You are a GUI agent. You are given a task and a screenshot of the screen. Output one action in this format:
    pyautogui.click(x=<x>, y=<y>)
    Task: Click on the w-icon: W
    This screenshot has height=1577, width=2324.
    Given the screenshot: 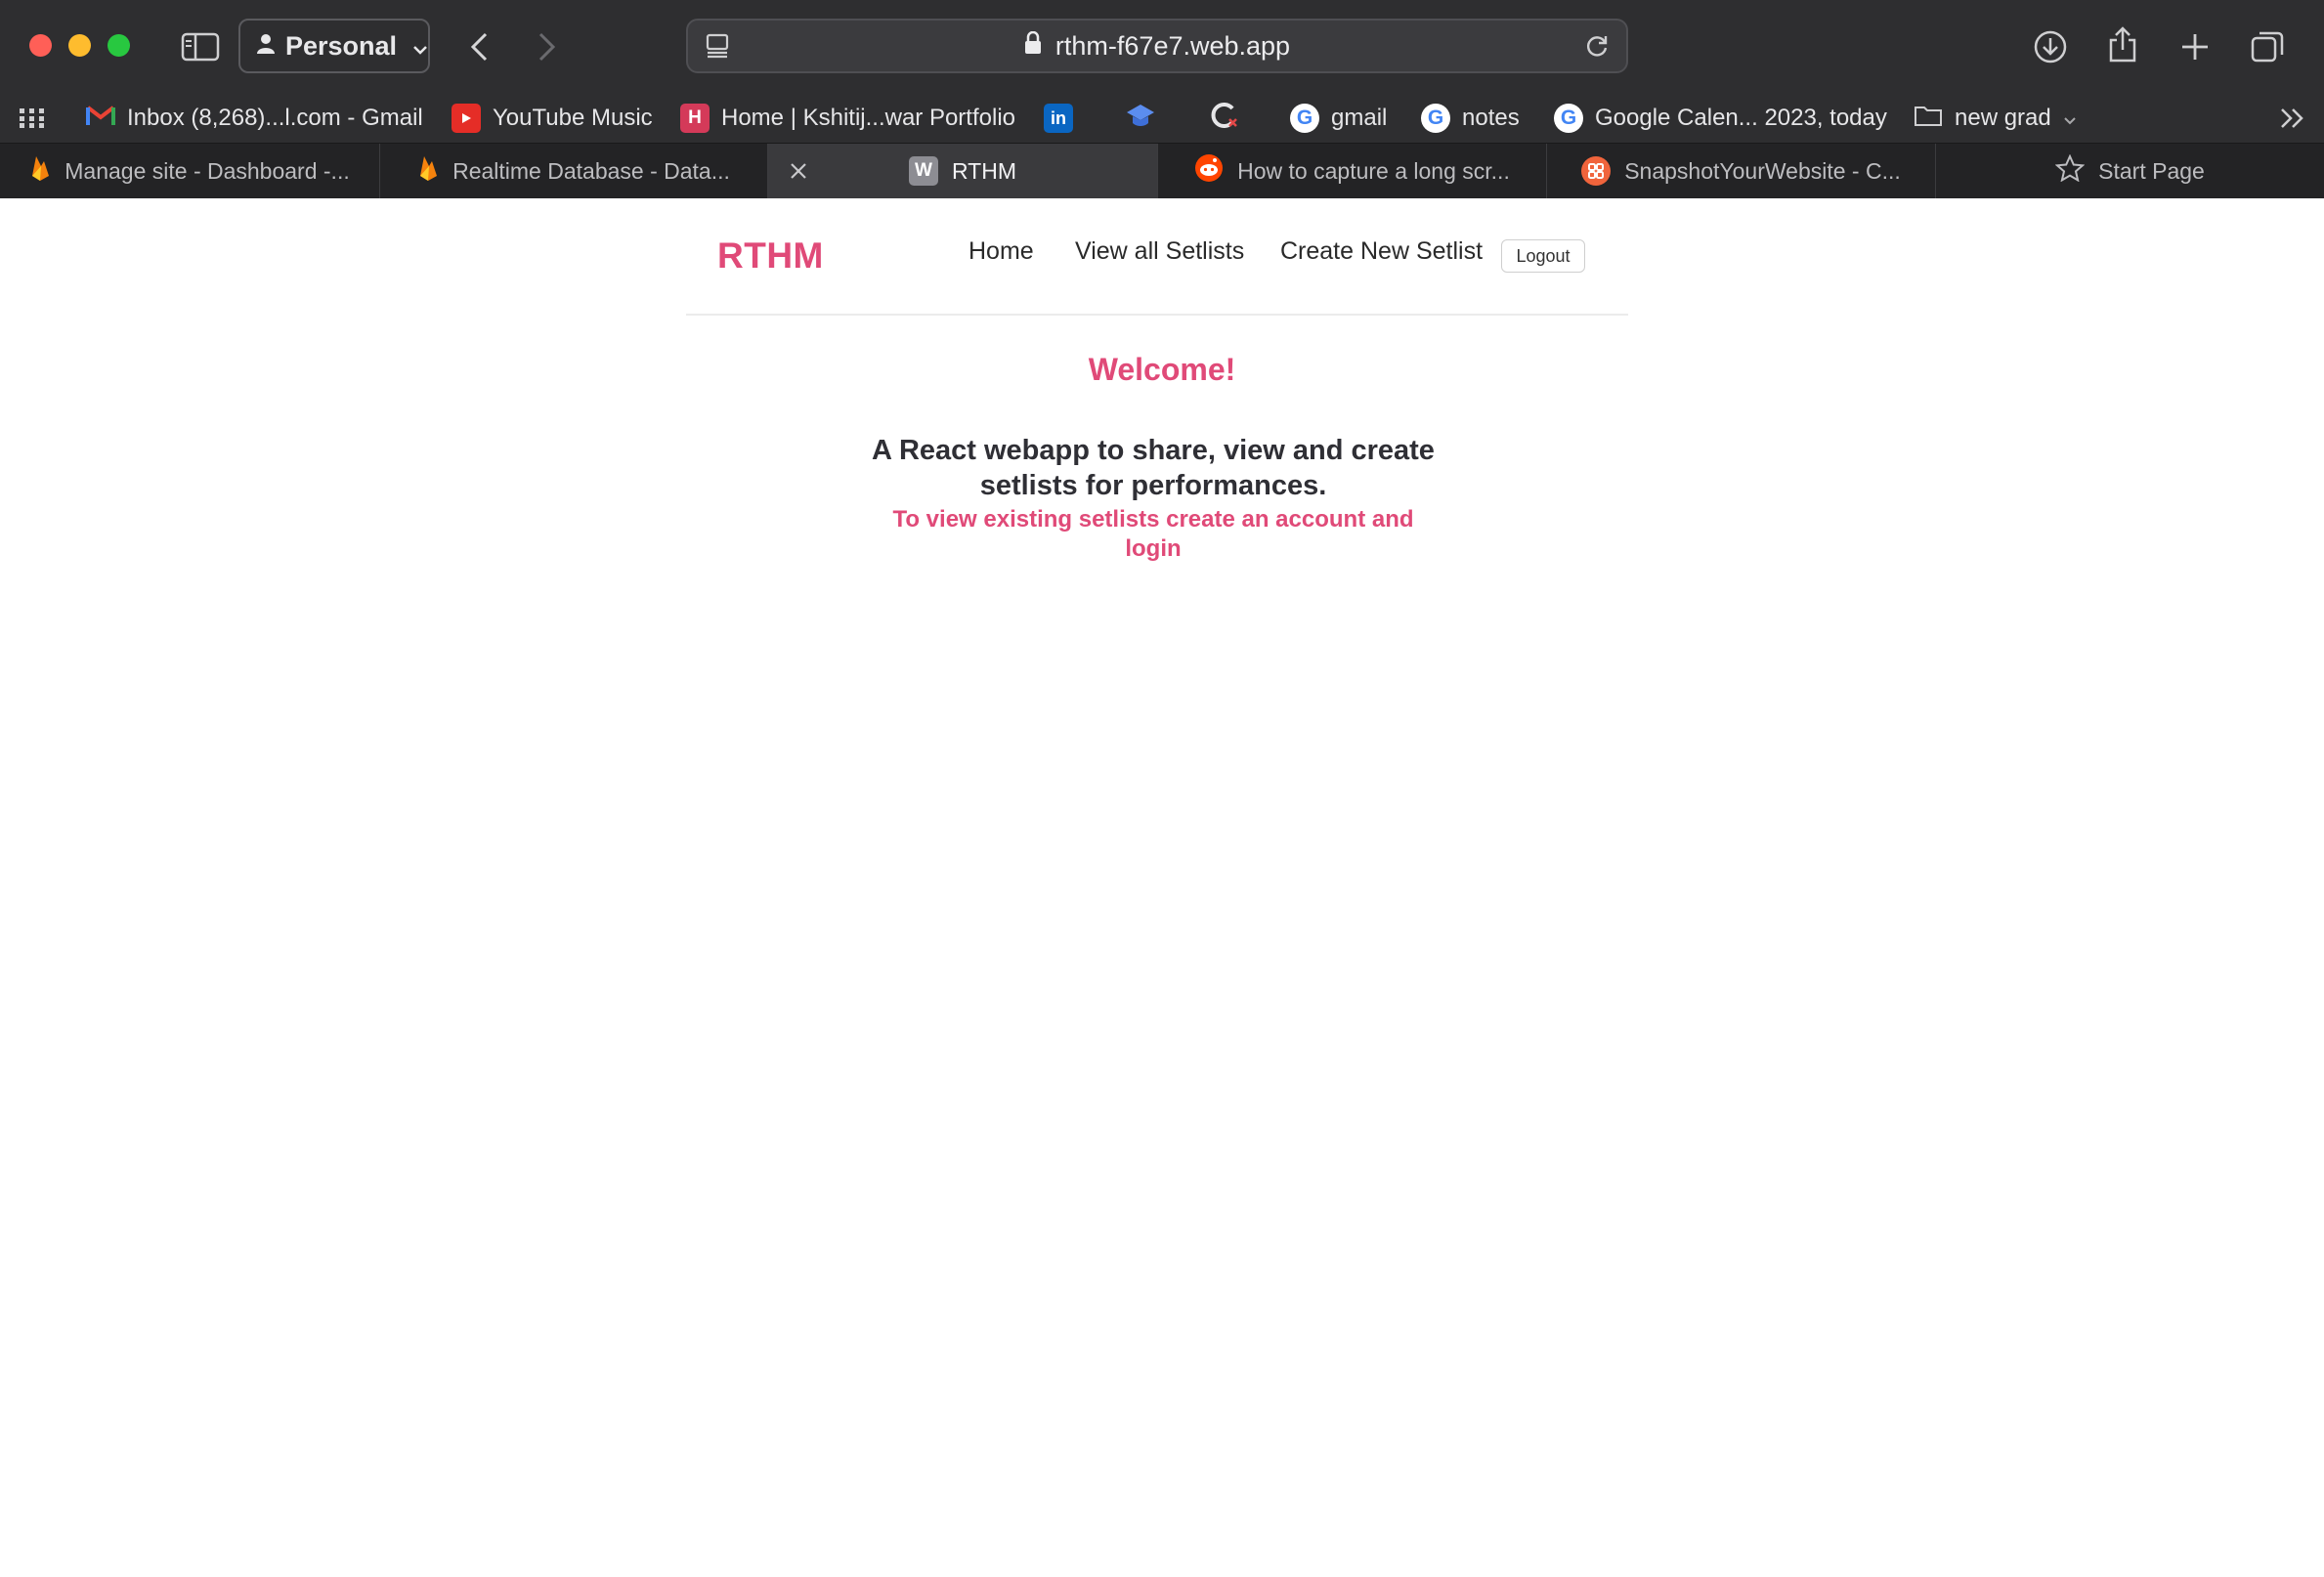 What is the action you would take?
    pyautogui.click(x=923, y=171)
    